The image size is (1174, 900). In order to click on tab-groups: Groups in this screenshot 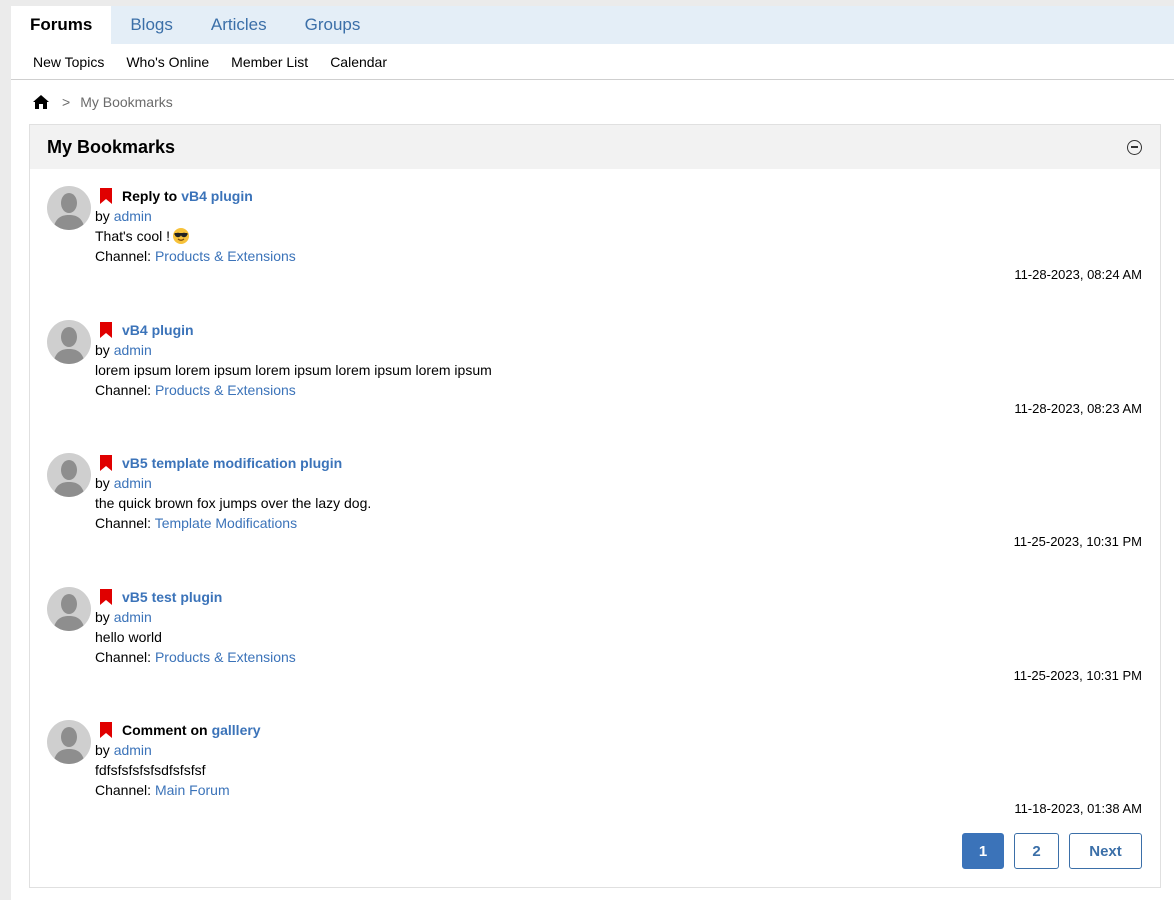, I will do `click(333, 25)`.